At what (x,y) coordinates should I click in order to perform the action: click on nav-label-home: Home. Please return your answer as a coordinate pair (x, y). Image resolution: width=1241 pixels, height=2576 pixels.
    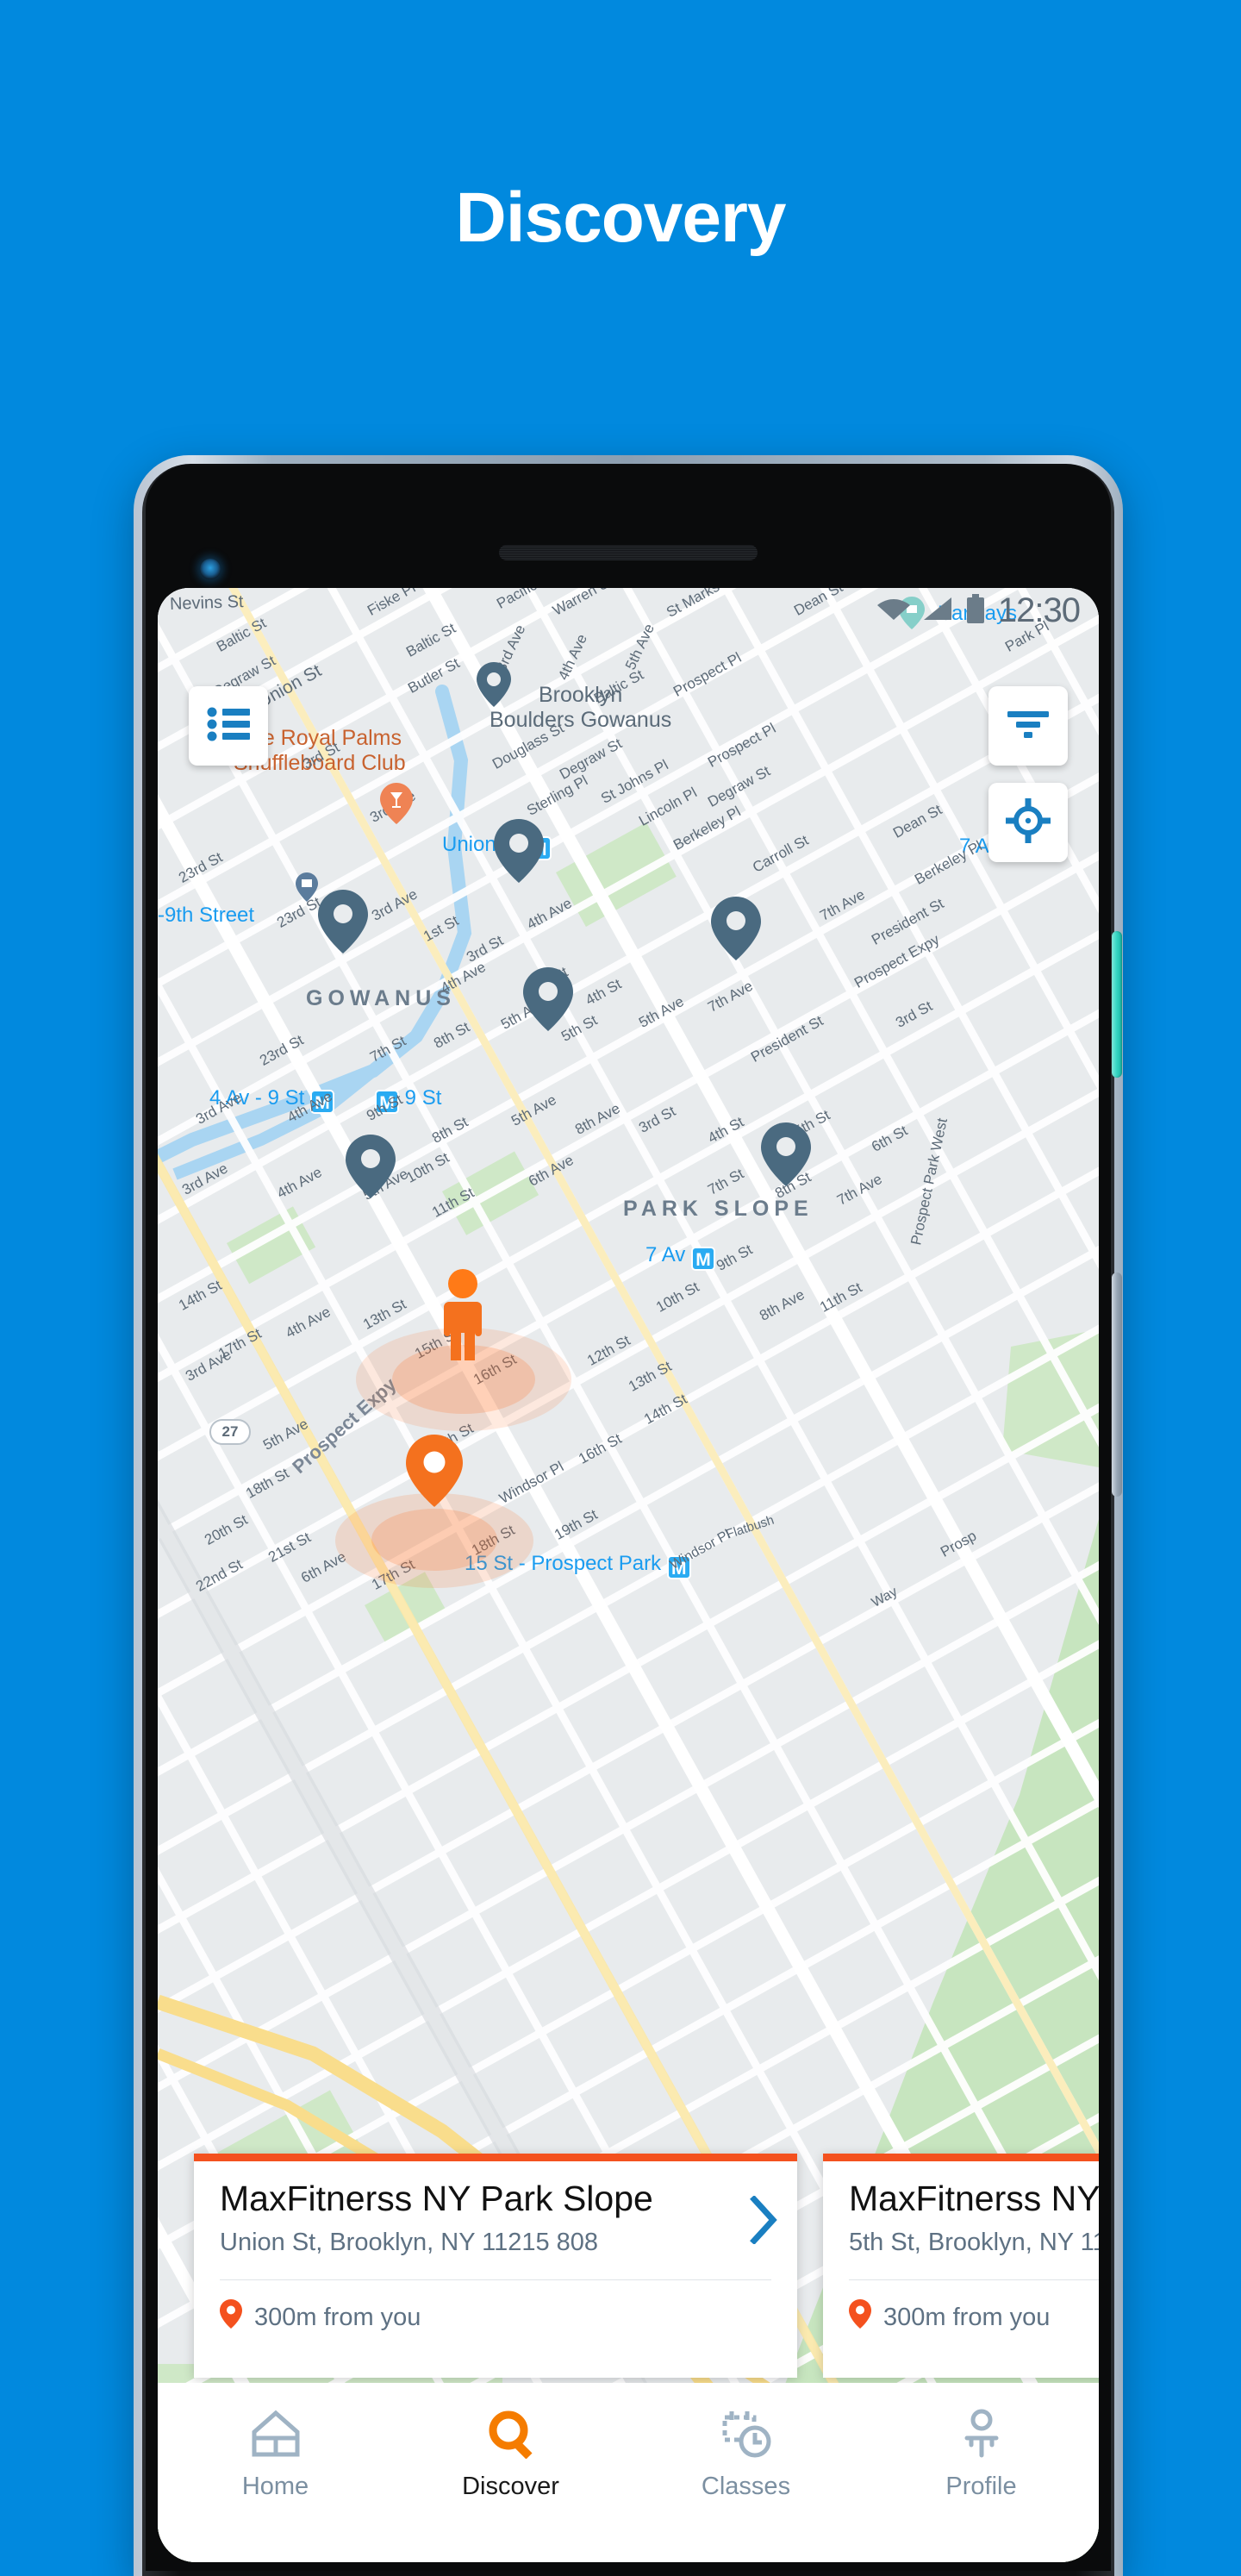
    Looking at the image, I should click on (275, 2486).